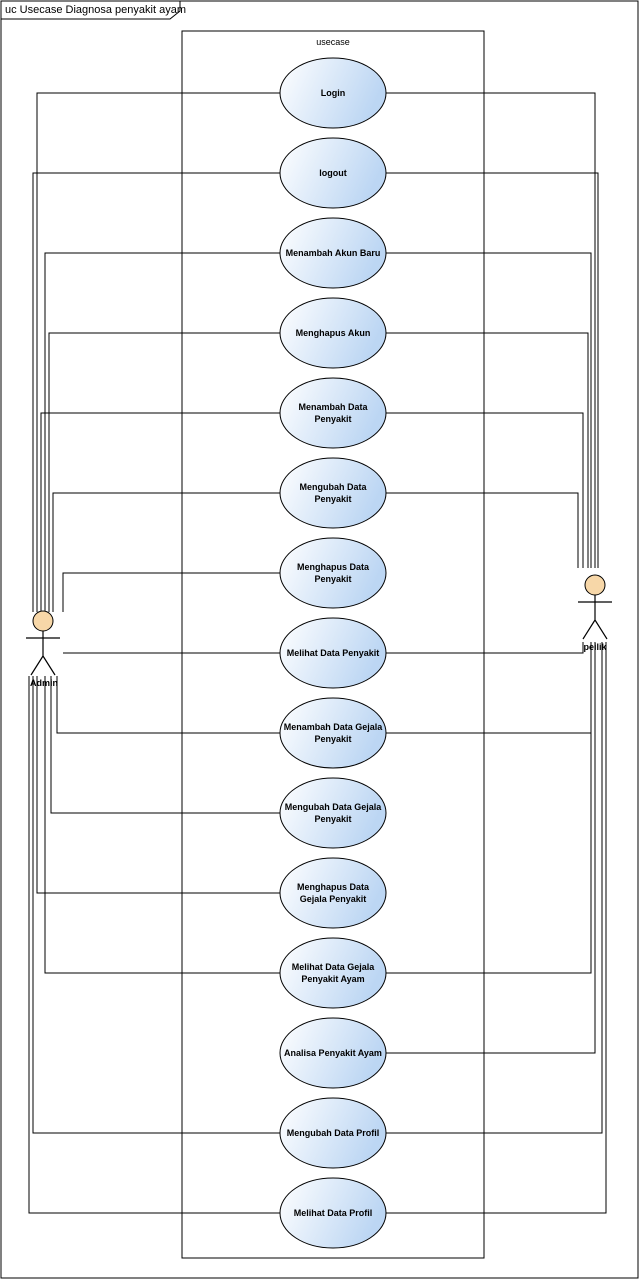  Describe the element at coordinates (334, 727) in the screenshot. I see `usecase-label: Menambah Data Gejala` at that location.